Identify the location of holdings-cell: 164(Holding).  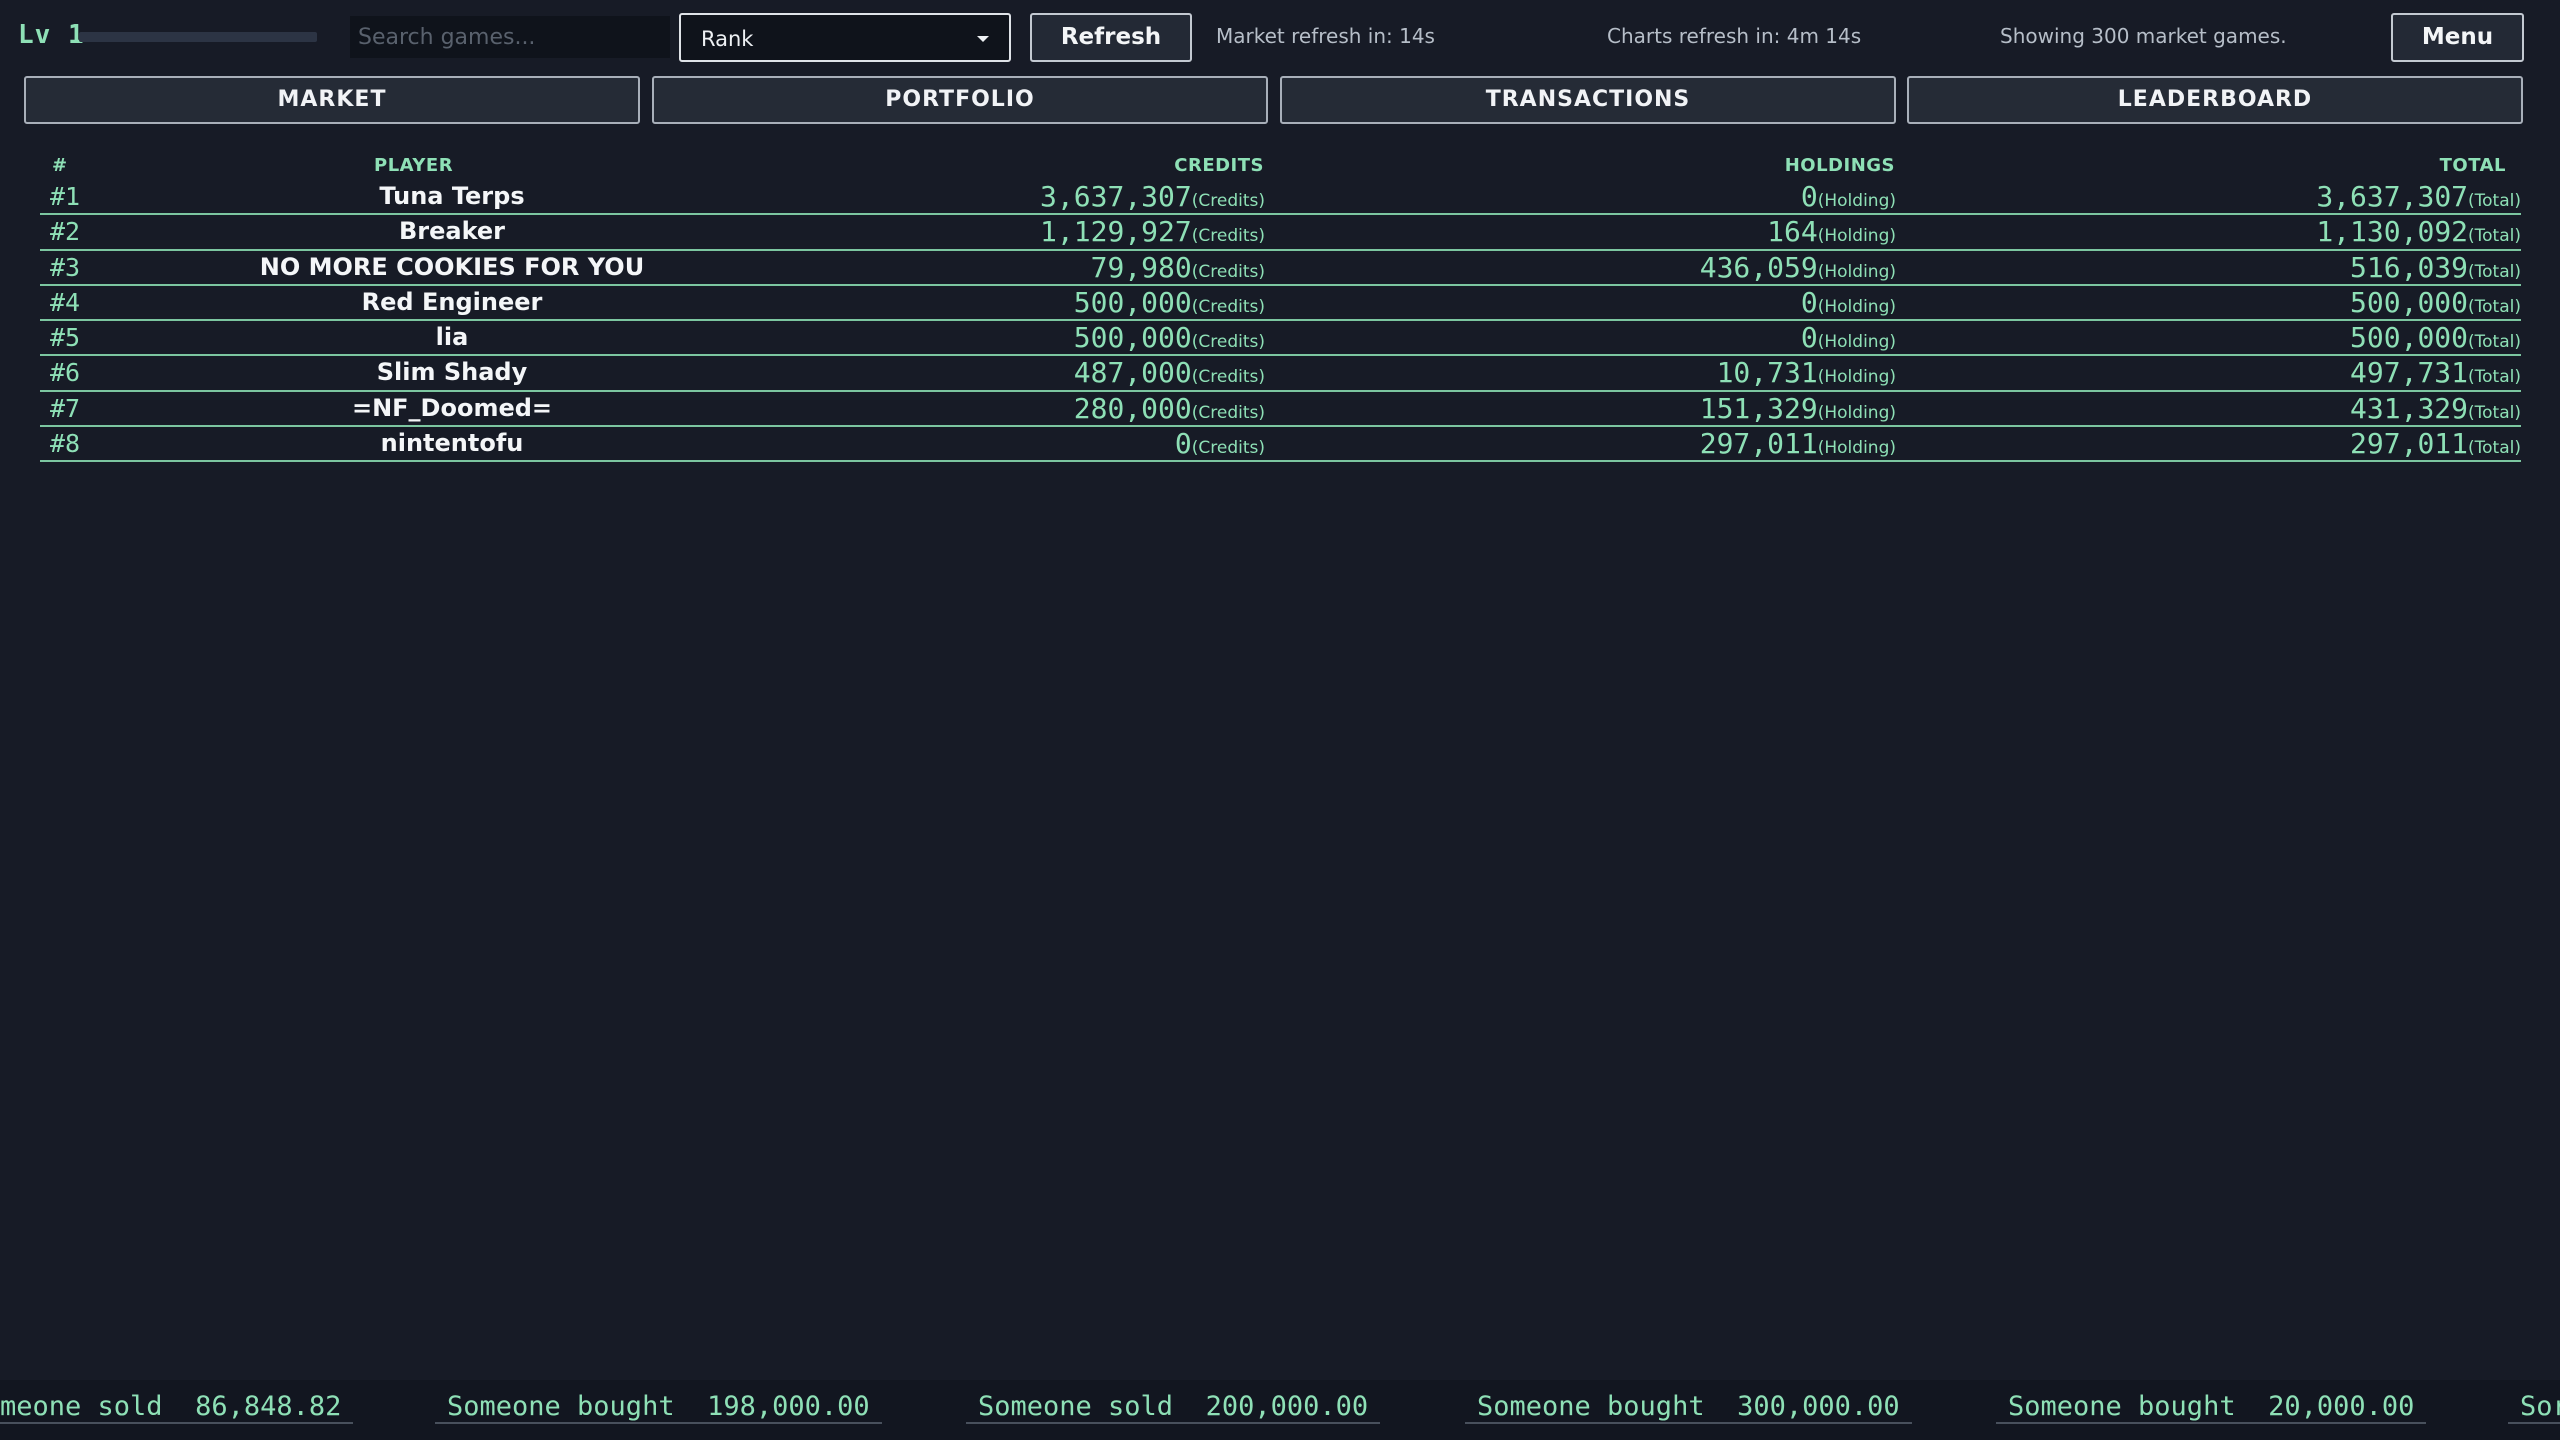
(1831, 231).